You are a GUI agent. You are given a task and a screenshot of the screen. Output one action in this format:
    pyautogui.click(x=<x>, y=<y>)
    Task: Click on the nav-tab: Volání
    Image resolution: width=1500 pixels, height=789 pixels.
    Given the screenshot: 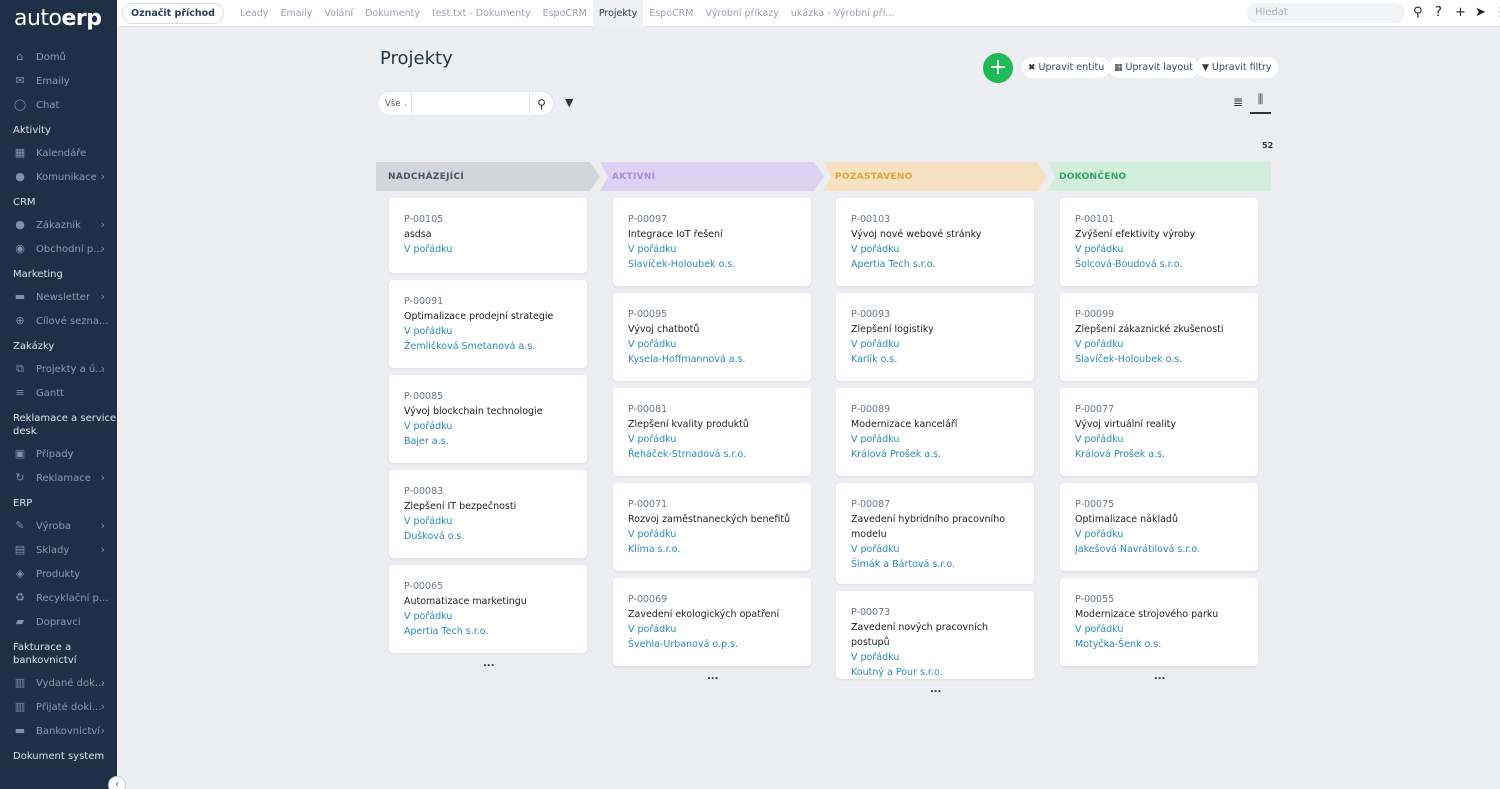 What is the action you would take?
    pyautogui.click(x=338, y=13)
    